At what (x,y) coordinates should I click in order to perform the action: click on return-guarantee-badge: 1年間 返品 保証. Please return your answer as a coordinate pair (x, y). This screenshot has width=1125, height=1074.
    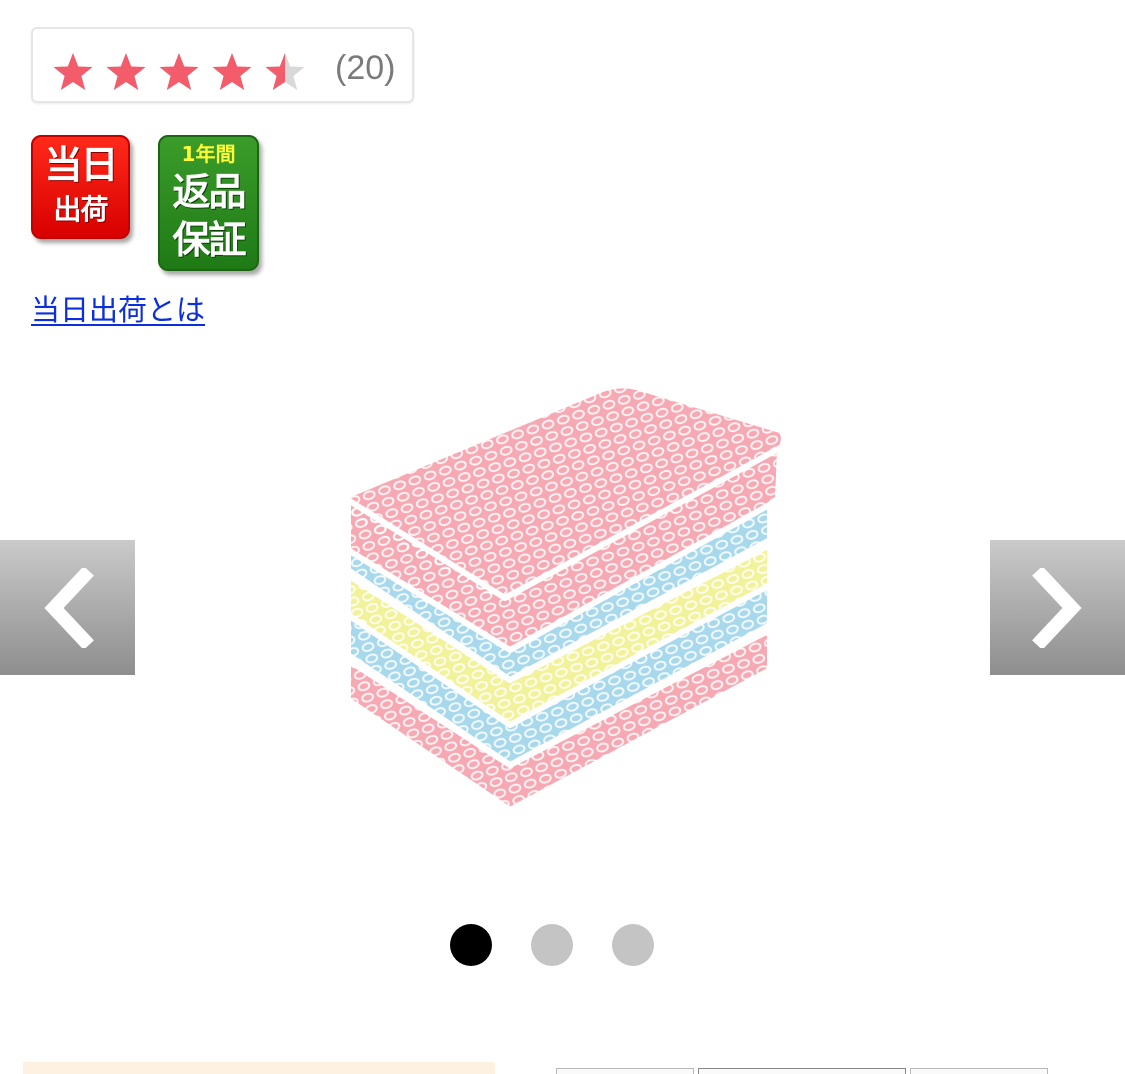
    Looking at the image, I should click on (208, 203).